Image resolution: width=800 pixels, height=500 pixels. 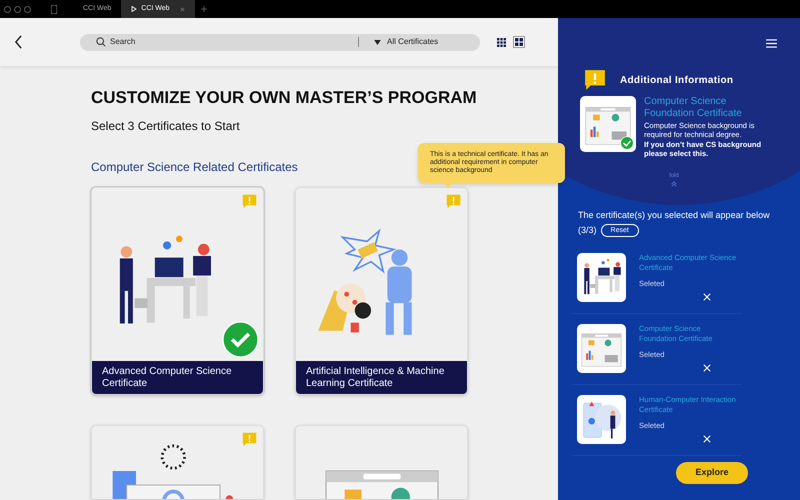 I want to click on explore-button: Explore, so click(x=712, y=473).